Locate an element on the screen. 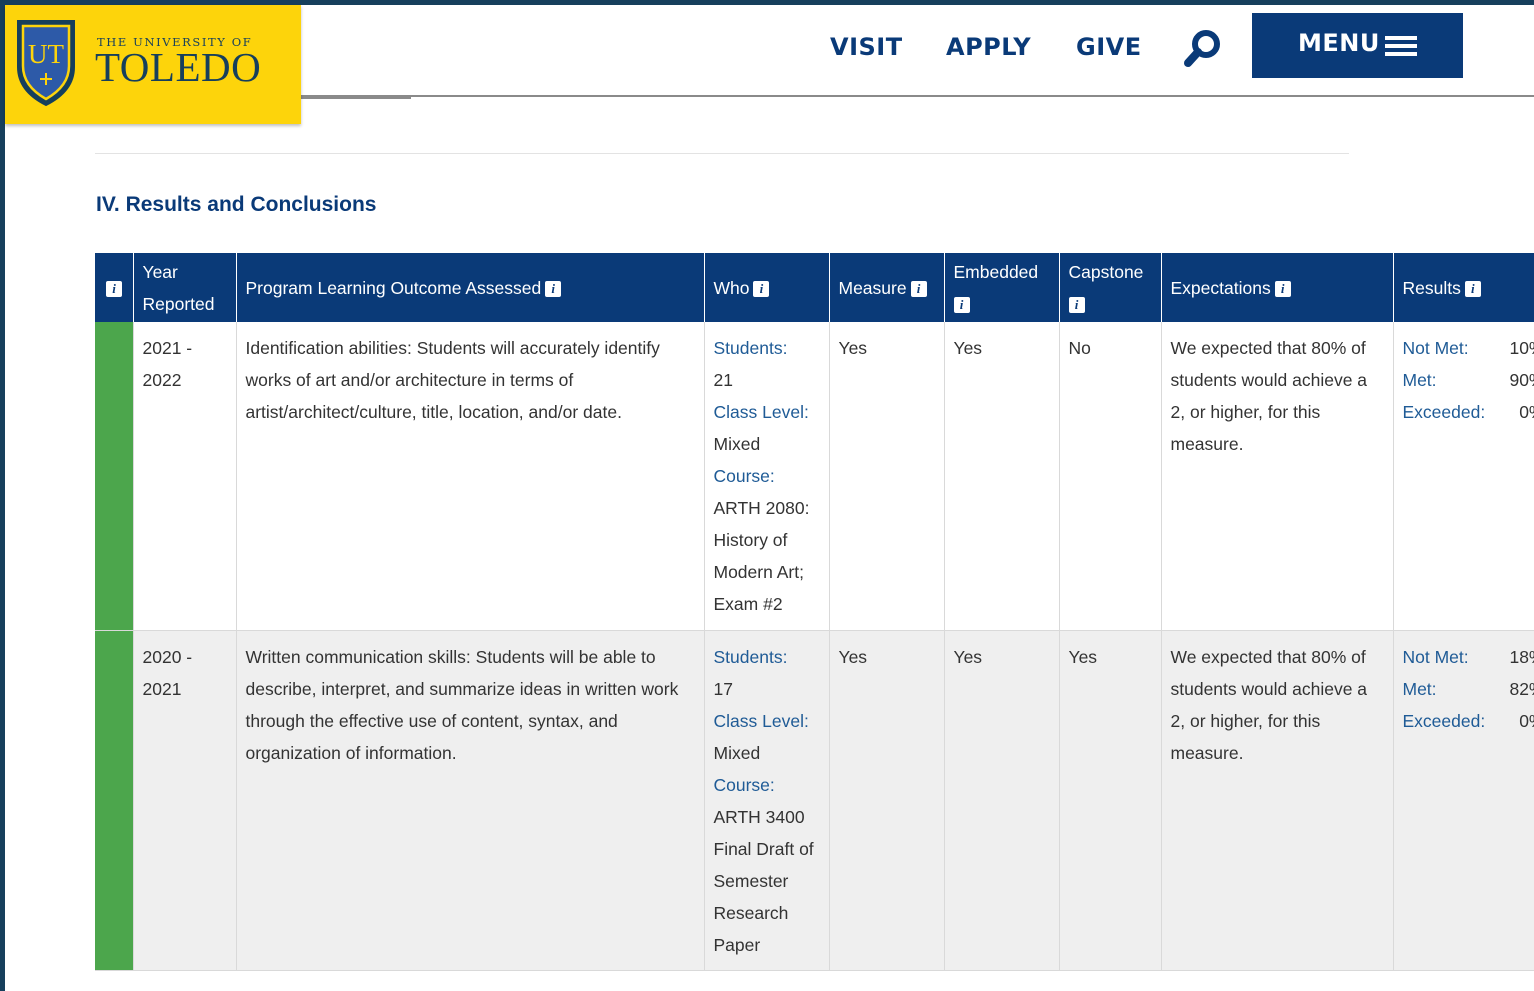 Image resolution: width=1534 pixels, height=991 pixels. not-met-value: 10% is located at coordinates (1521, 348).